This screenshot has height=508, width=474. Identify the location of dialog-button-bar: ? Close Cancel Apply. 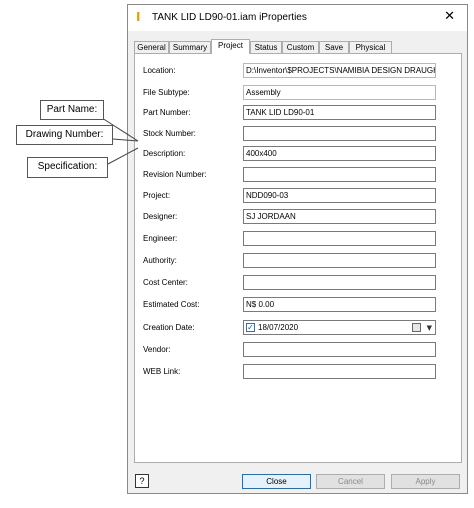
(297, 480).